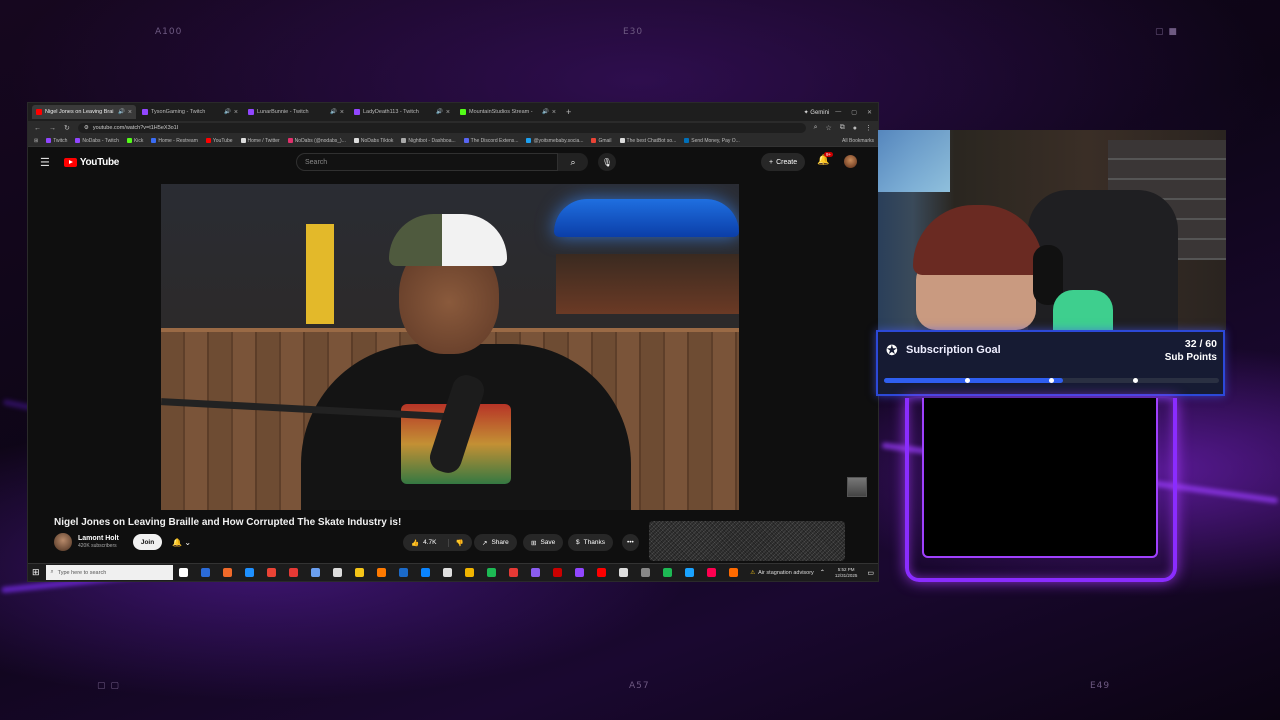  What do you see at coordinates (857, 487) in the screenshot?
I see `miniplayer-avatar` at bounding box center [857, 487].